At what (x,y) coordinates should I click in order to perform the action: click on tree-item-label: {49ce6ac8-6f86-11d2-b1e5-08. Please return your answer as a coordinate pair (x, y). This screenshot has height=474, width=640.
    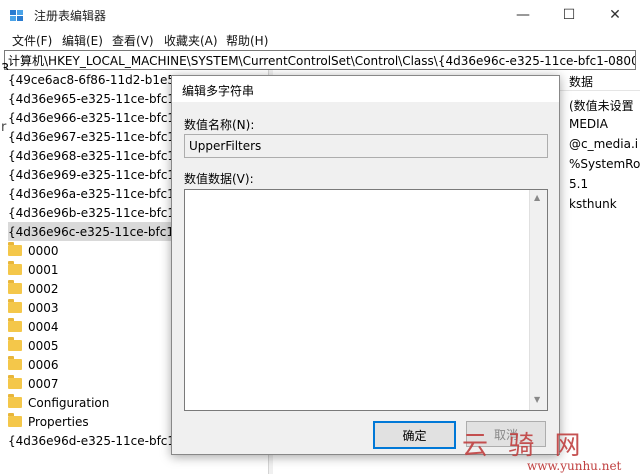
    Looking at the image, I should click on (101, 79).